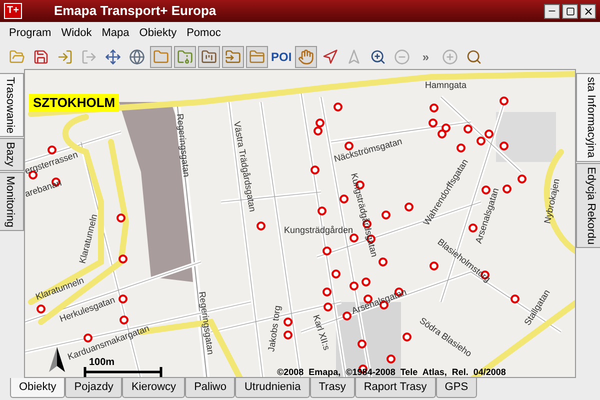  Describe the element at coordinates (12, 154) in the screenshot. I see `side-tab: Bazy` at that location.